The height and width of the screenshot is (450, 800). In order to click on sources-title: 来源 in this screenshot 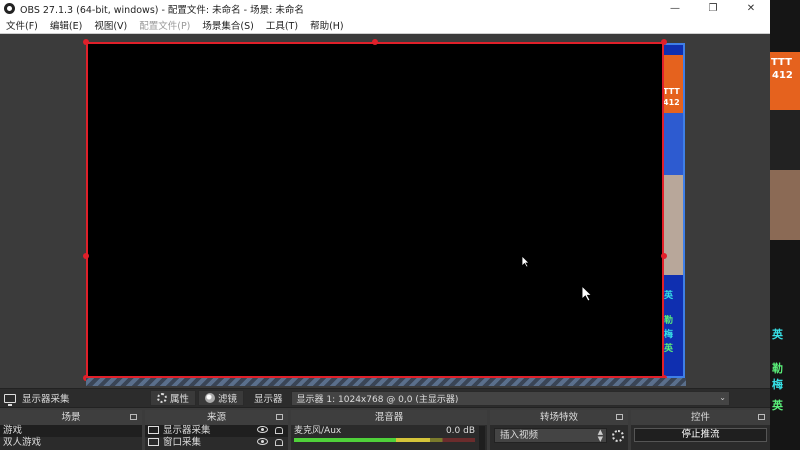, I will do `click(216, 417)`.